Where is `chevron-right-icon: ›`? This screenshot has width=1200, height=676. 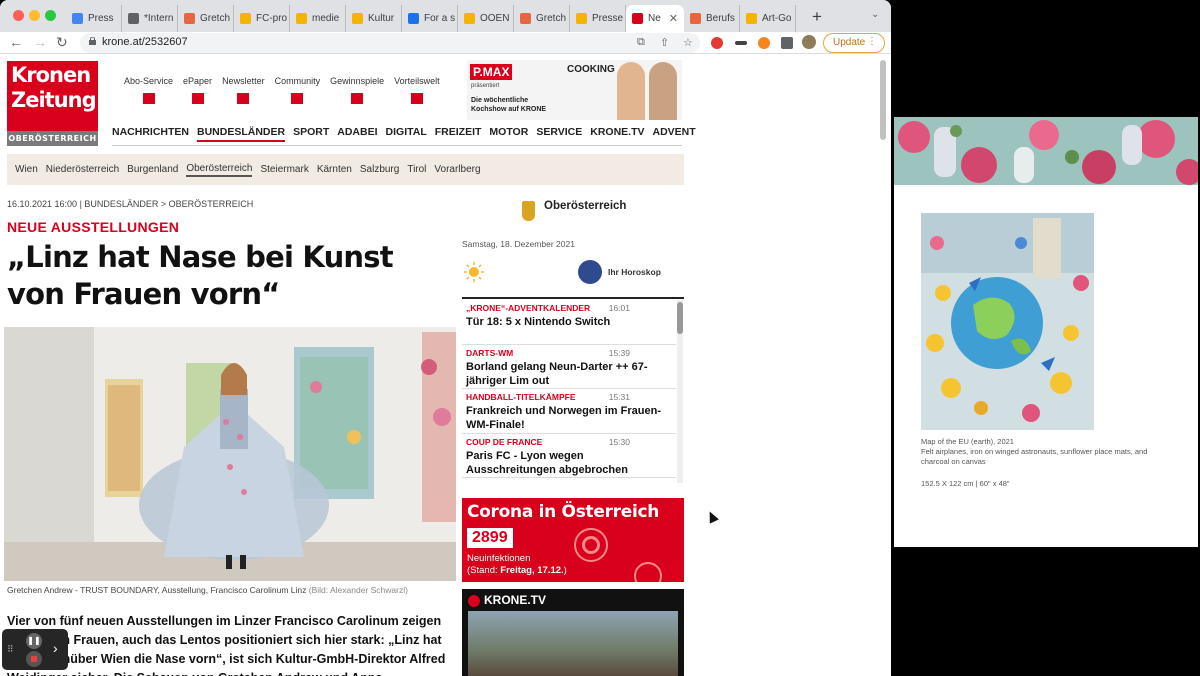
chevron-right-icon: › is located at coordinates (55, 648).